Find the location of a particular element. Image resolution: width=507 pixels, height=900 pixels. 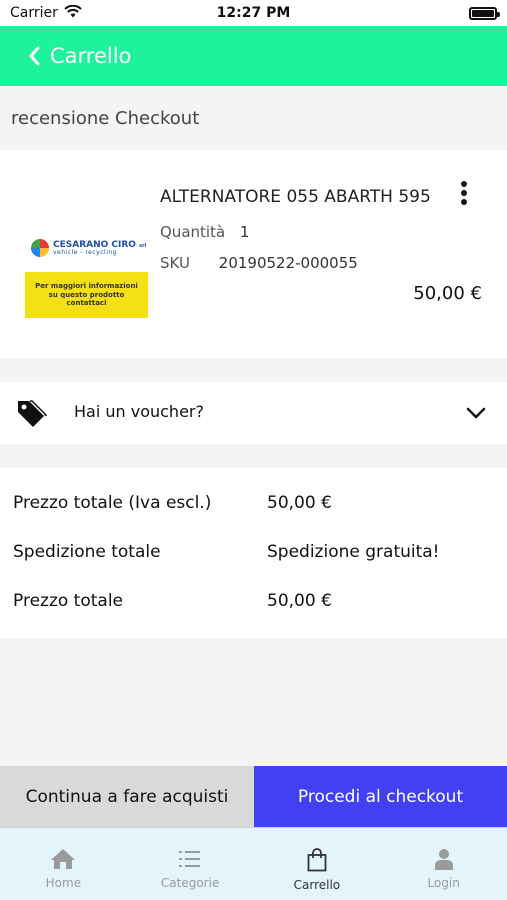

continue-shopping-button: Continua a fare acquisti is located at coordinates (127, 796).